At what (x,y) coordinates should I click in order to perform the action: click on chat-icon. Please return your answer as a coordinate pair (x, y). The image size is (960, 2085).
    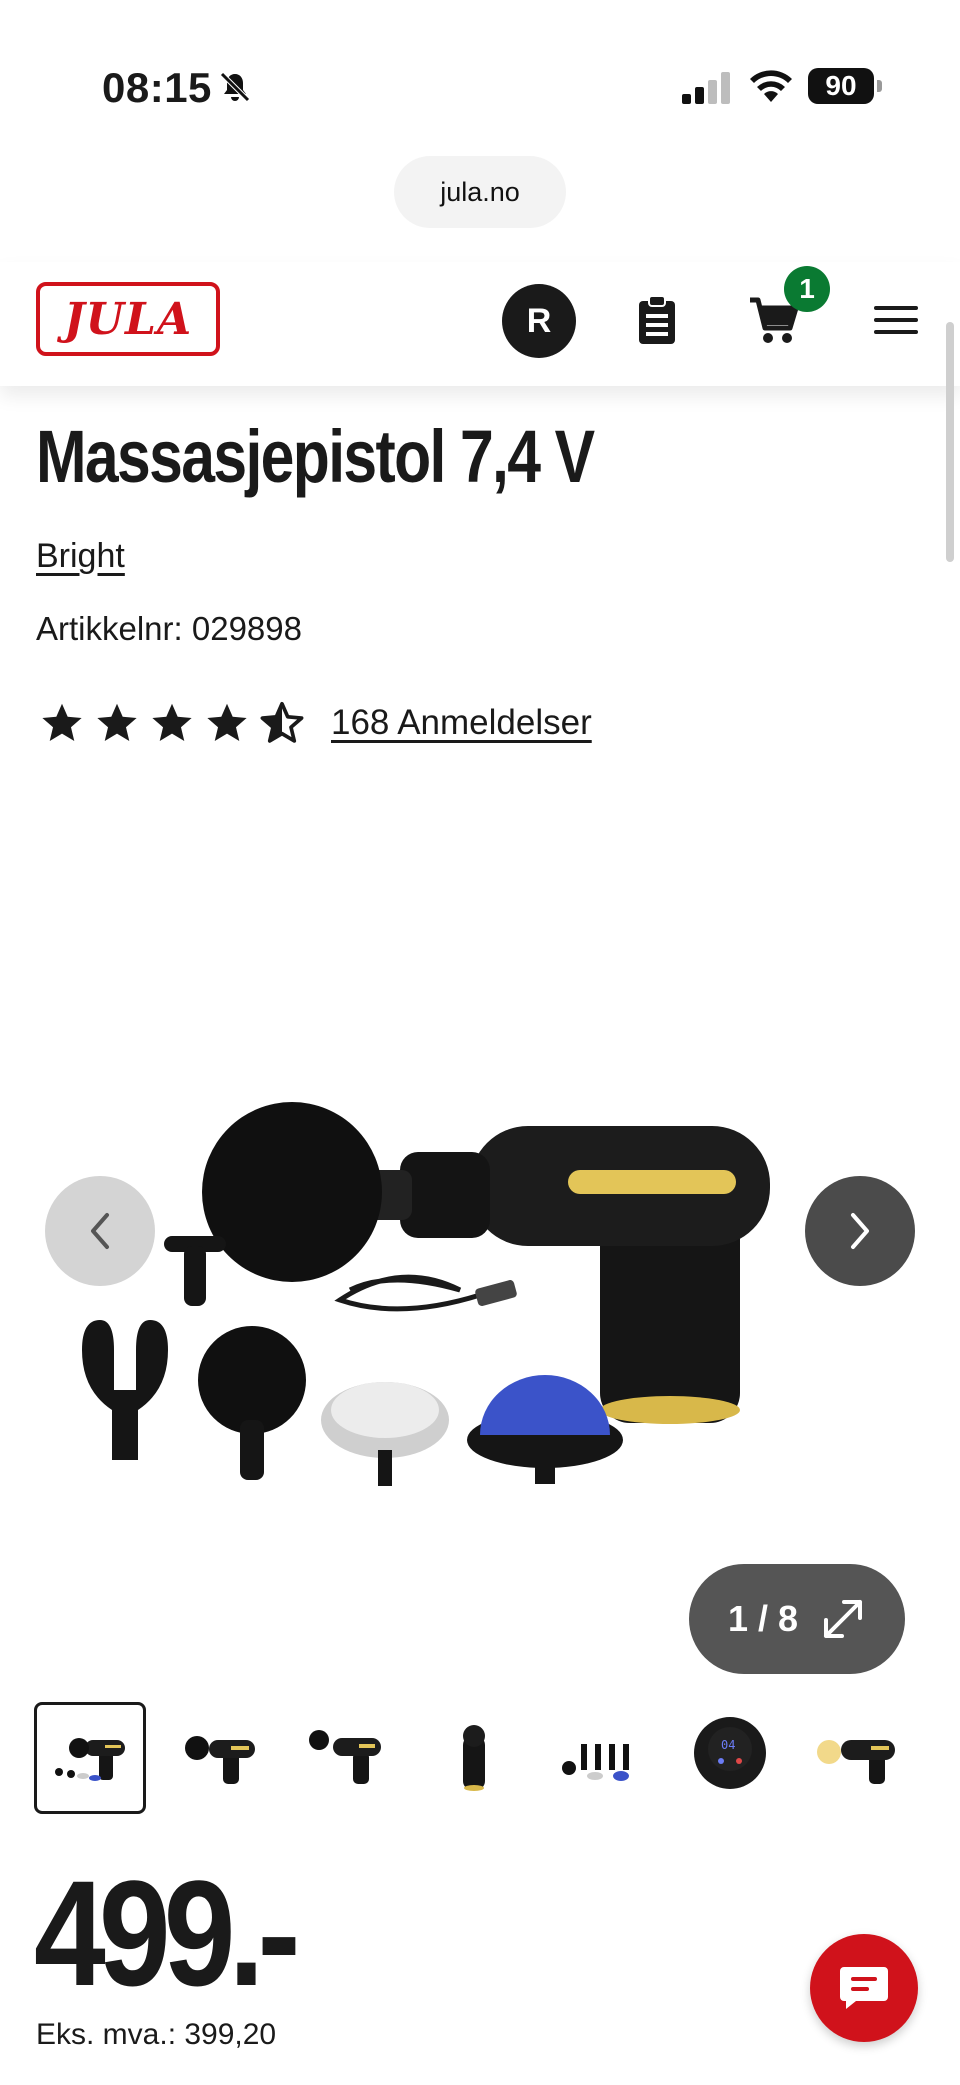
    Looking at the image, I should click on (864, 1988).